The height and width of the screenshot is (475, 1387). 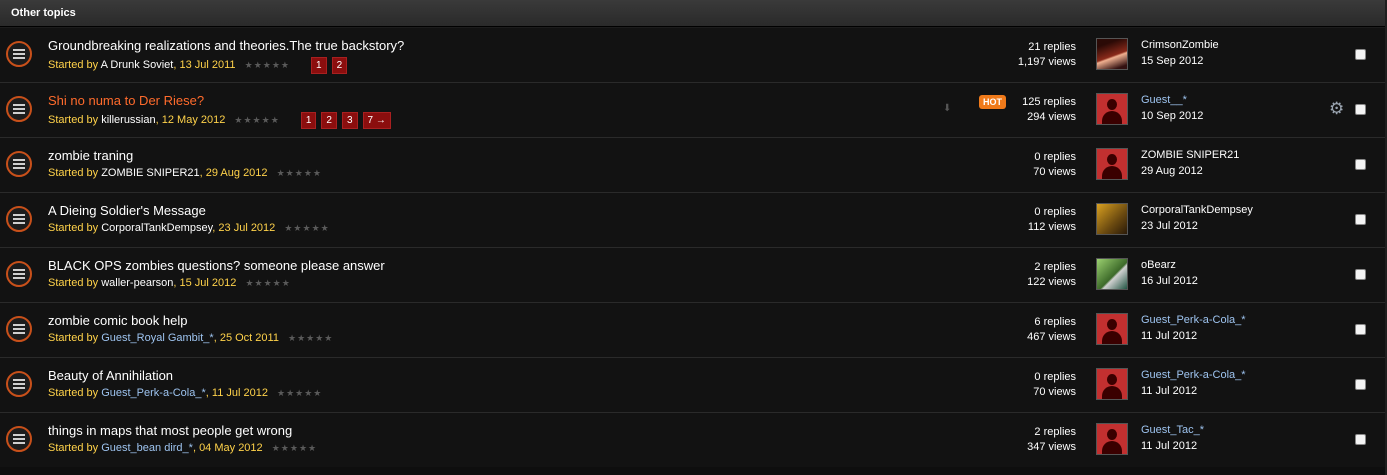 I want to click on view-count: 112 views, so click(x=1051, y=227).